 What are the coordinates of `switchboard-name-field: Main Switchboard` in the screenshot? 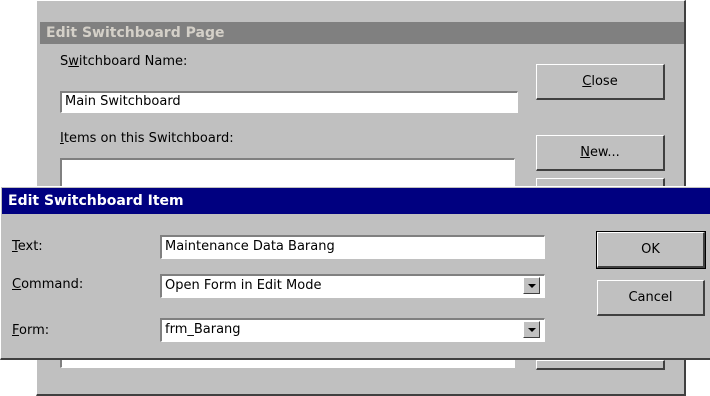 It's located at (289, 102).